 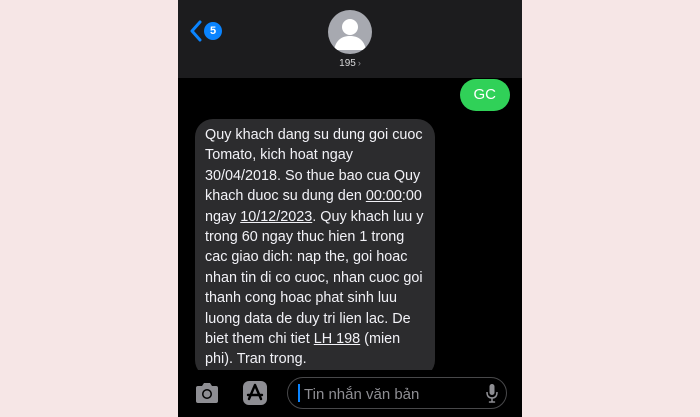 I want to click on contact-avatar, so click(x=350, y=32).